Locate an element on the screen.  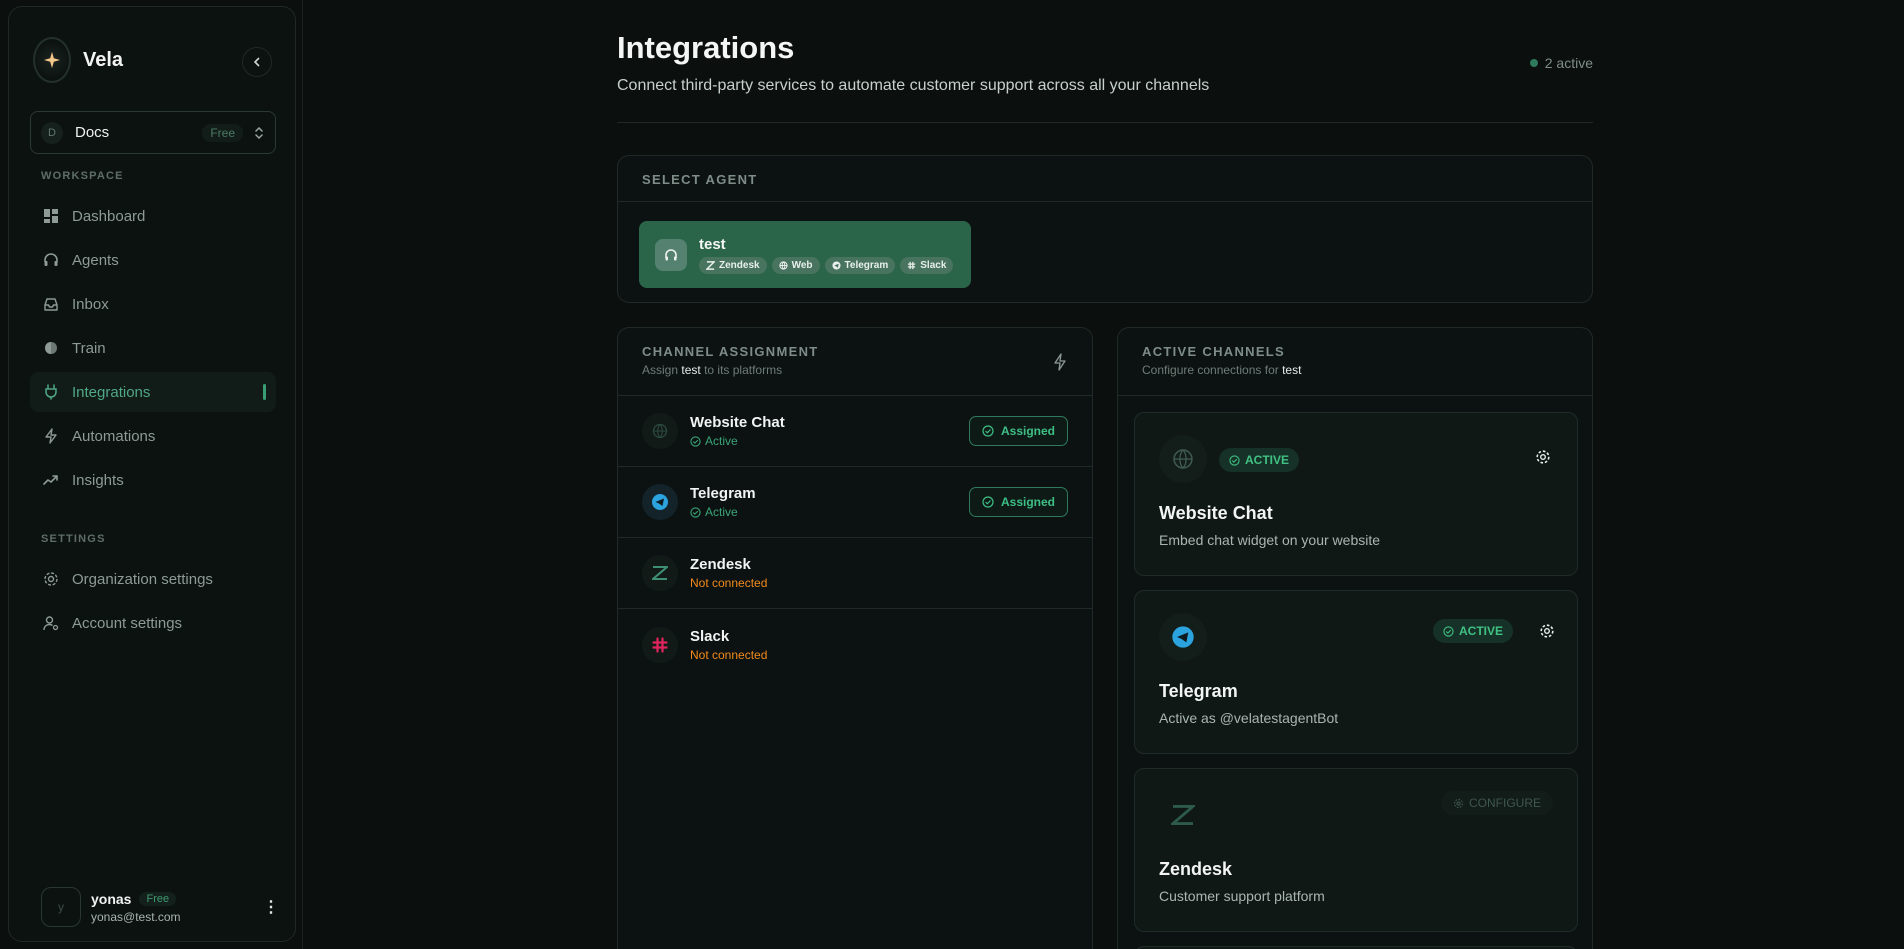
page-title: Integrations is located at coordinates (706, 47).